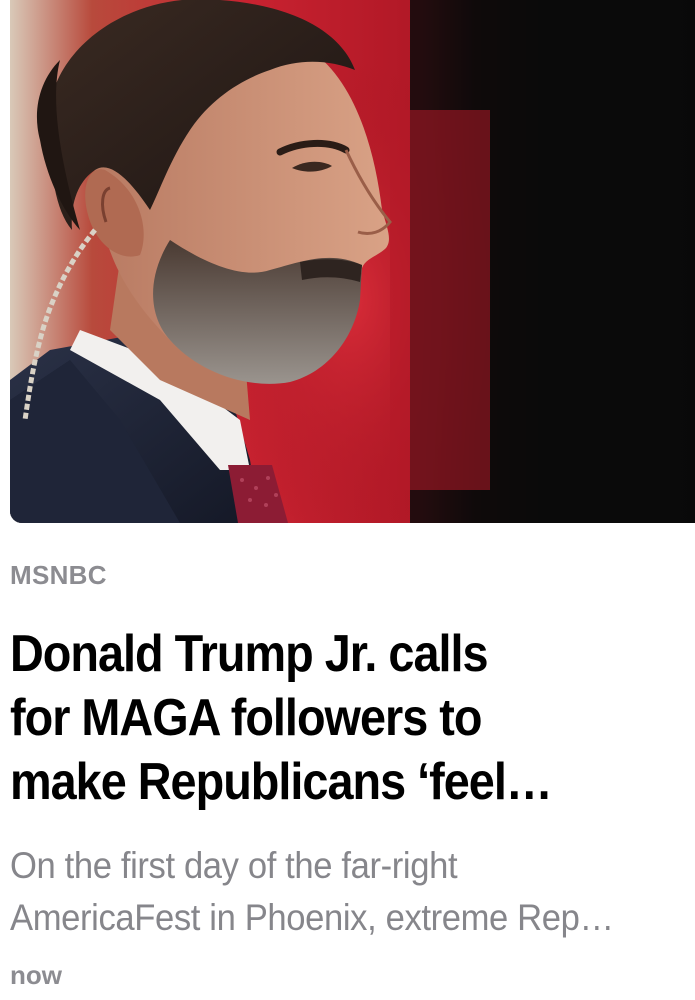 The height and width of the screenshot is (1000, 695). I want to click on article-source: MSNBC, so click(58, 575).